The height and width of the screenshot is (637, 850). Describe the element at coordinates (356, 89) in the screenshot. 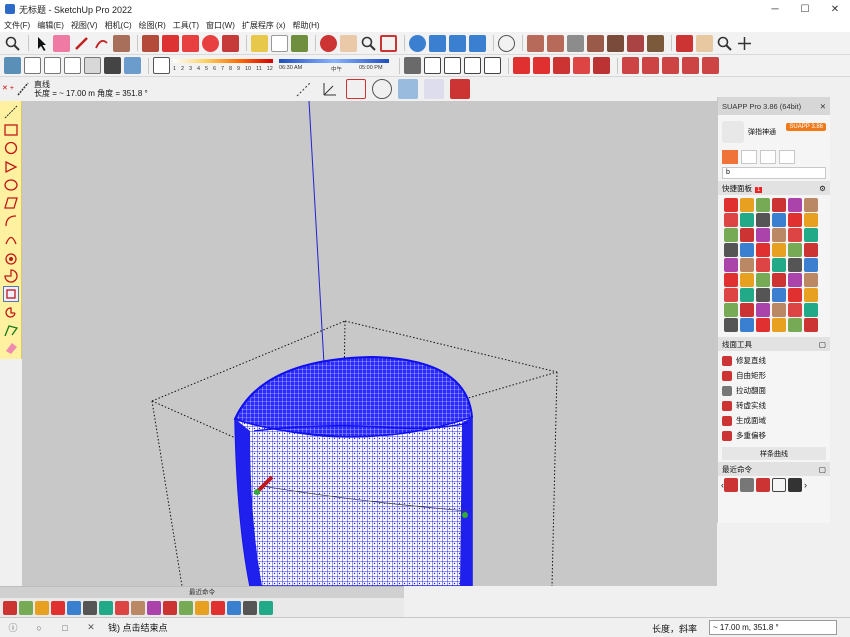

I see `box-select-icon` at that location.